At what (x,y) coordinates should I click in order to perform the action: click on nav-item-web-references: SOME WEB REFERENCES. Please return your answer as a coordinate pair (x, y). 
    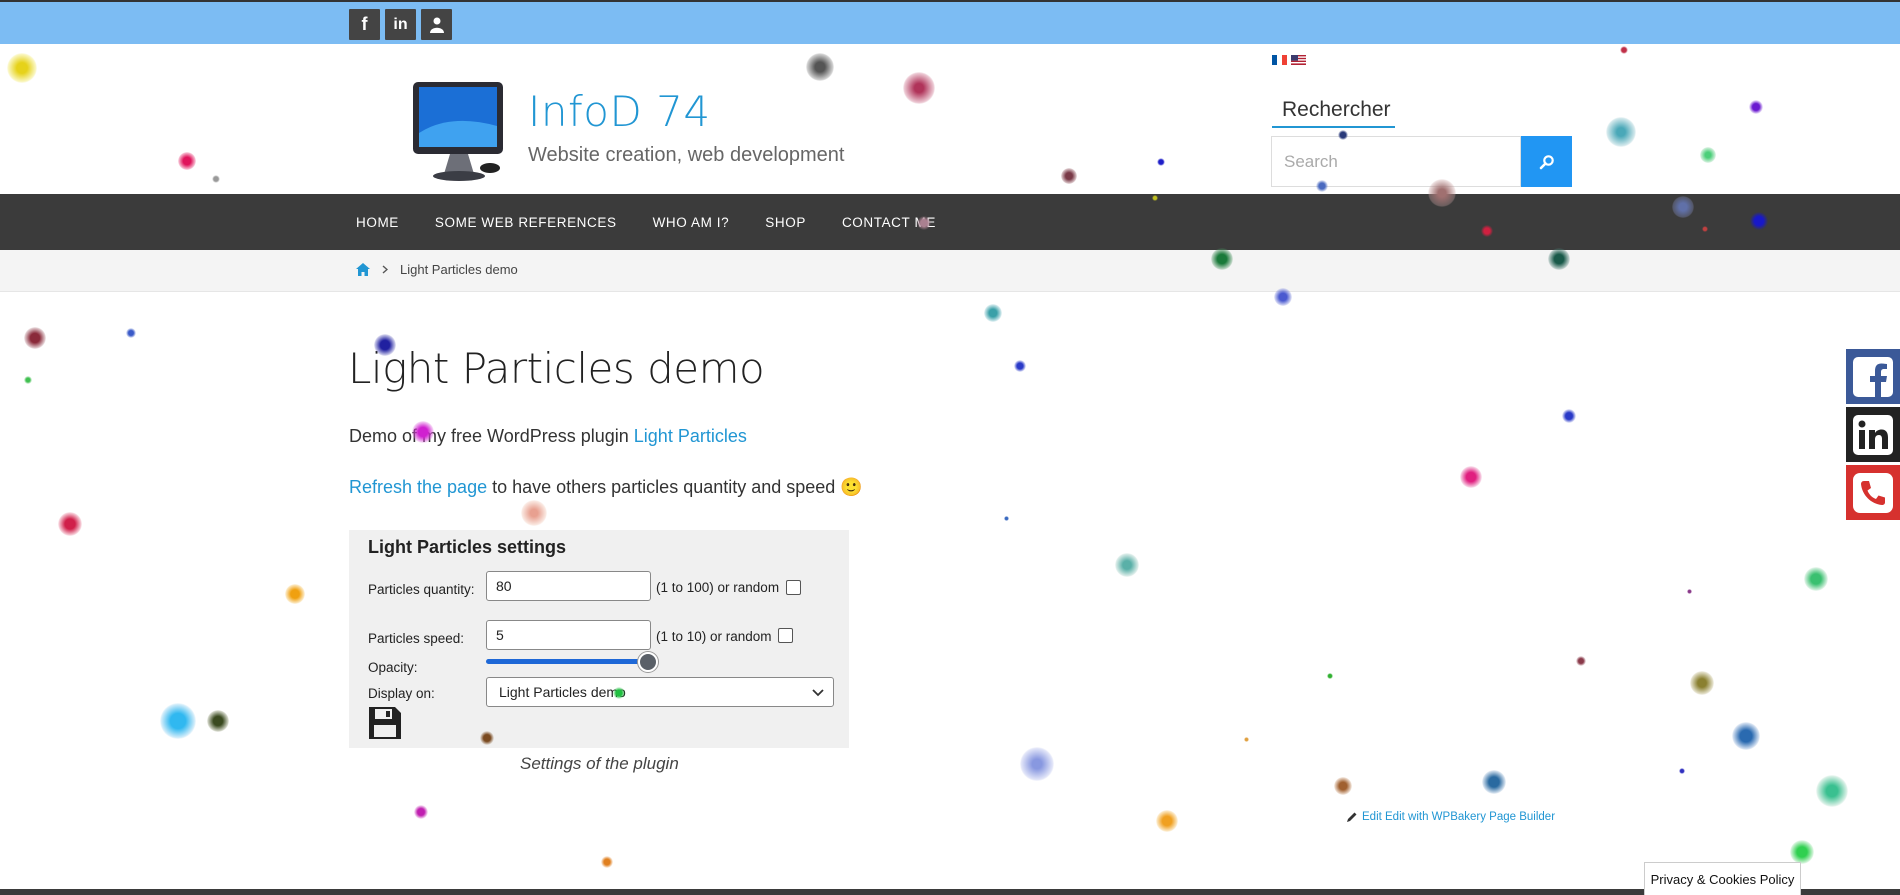
    Looking at the image, I should click on (526, 222).